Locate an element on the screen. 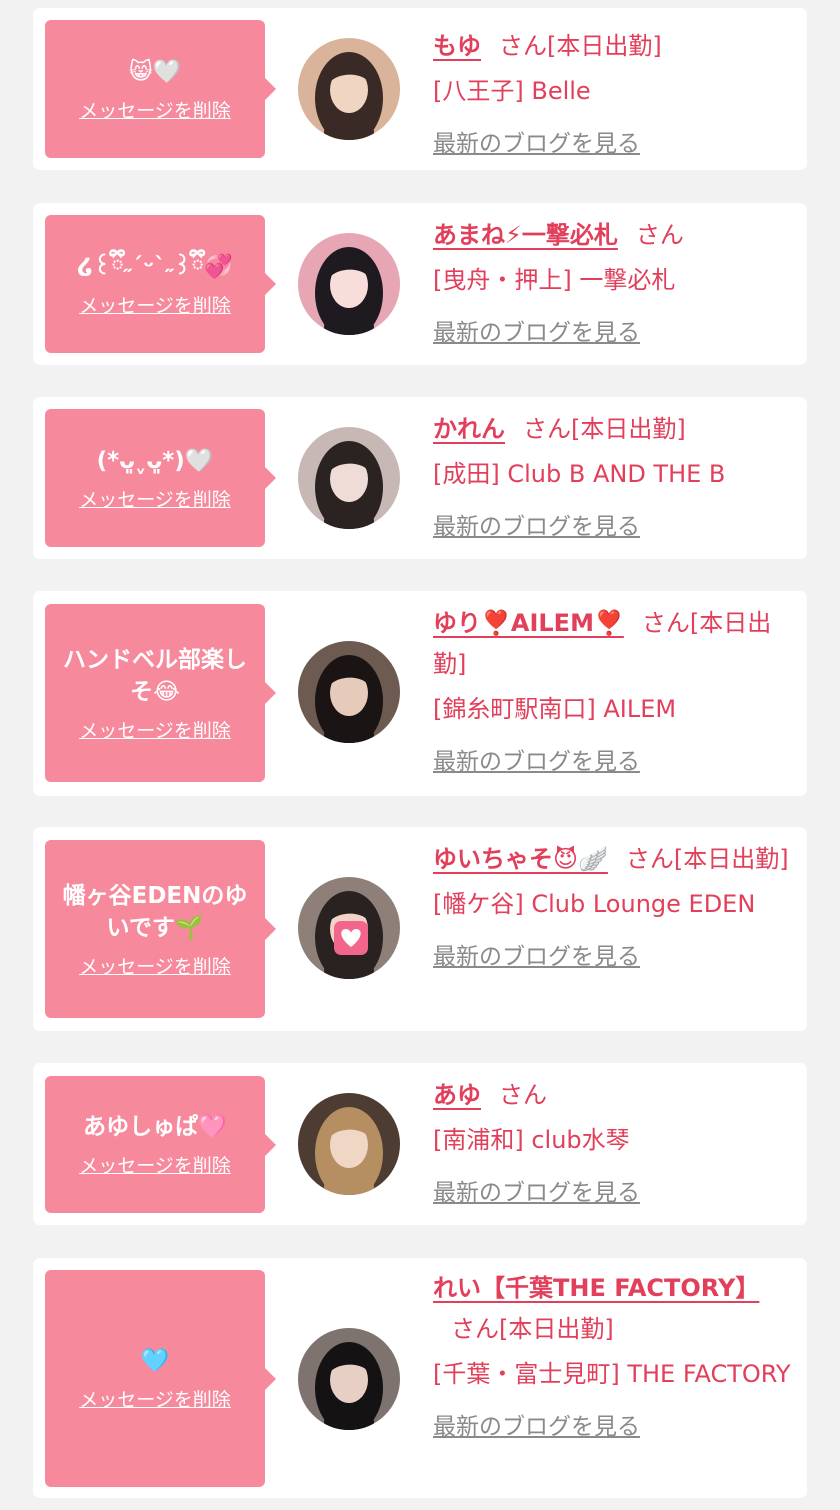  cast-name-line: あゆ さん is located at coordinates (615, 1095).